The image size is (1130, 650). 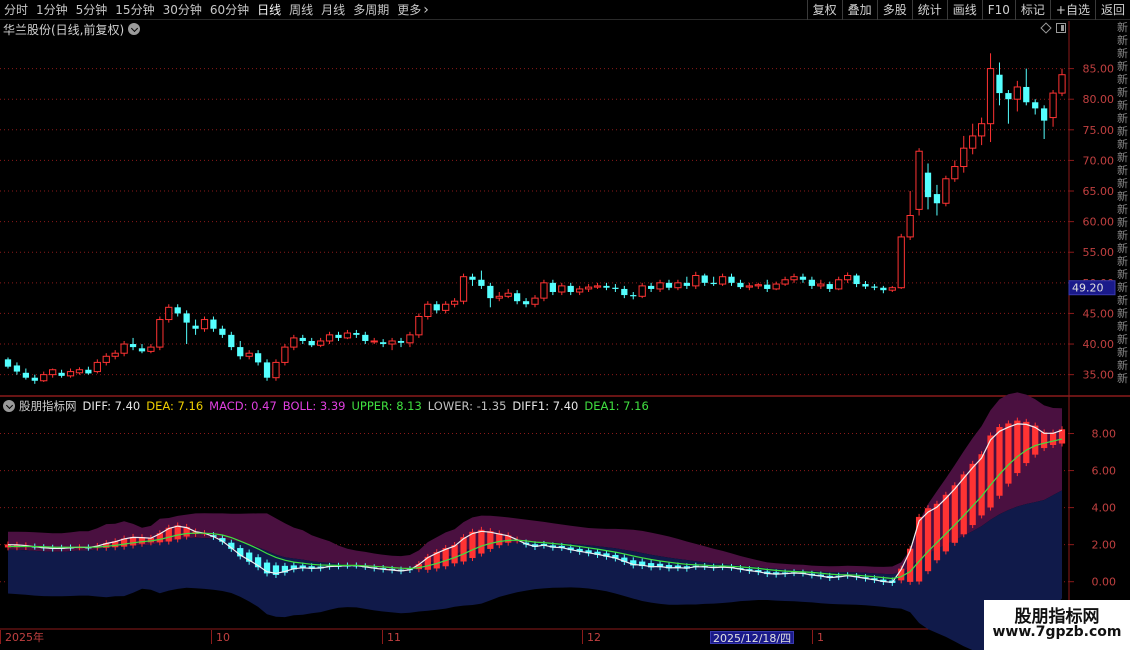 What do you see at coordinates (824, 10) in the screenshot?
I see `toolbar-button: 复权` at bounding box center [824, 10].